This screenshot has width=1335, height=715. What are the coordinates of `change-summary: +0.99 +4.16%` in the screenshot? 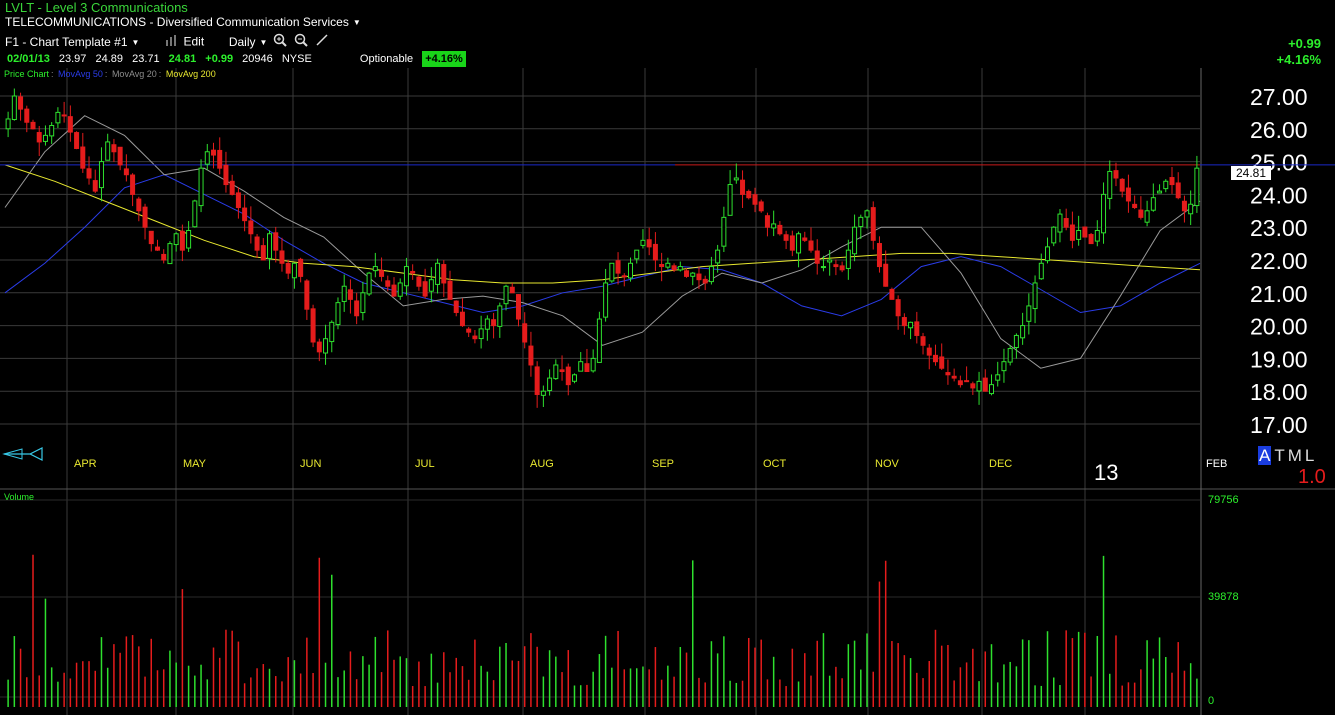 It's located at (1299, 52).